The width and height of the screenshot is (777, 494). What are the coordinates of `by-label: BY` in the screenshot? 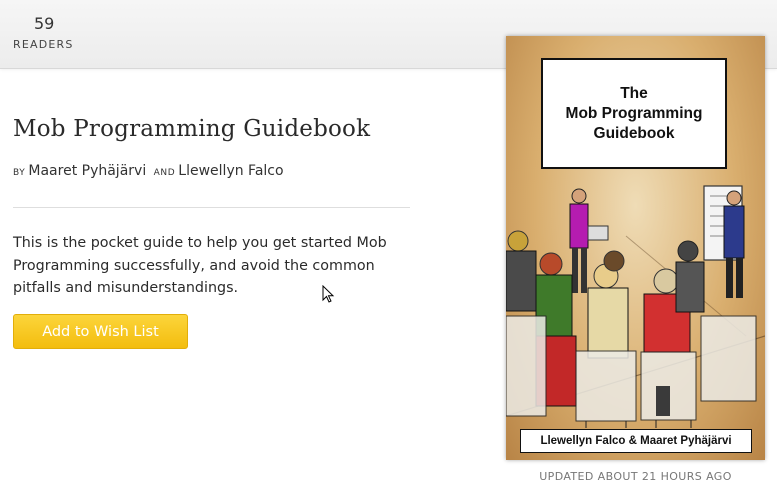 It's located at (19, 173).